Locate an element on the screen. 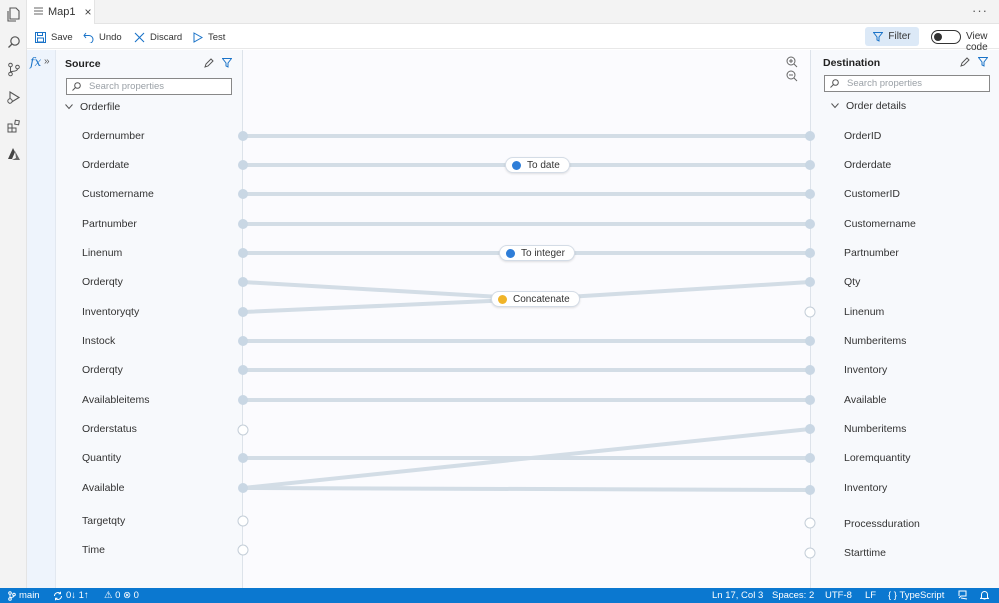  indentation: Spaces: 2 is located at coordinates (793, 595).